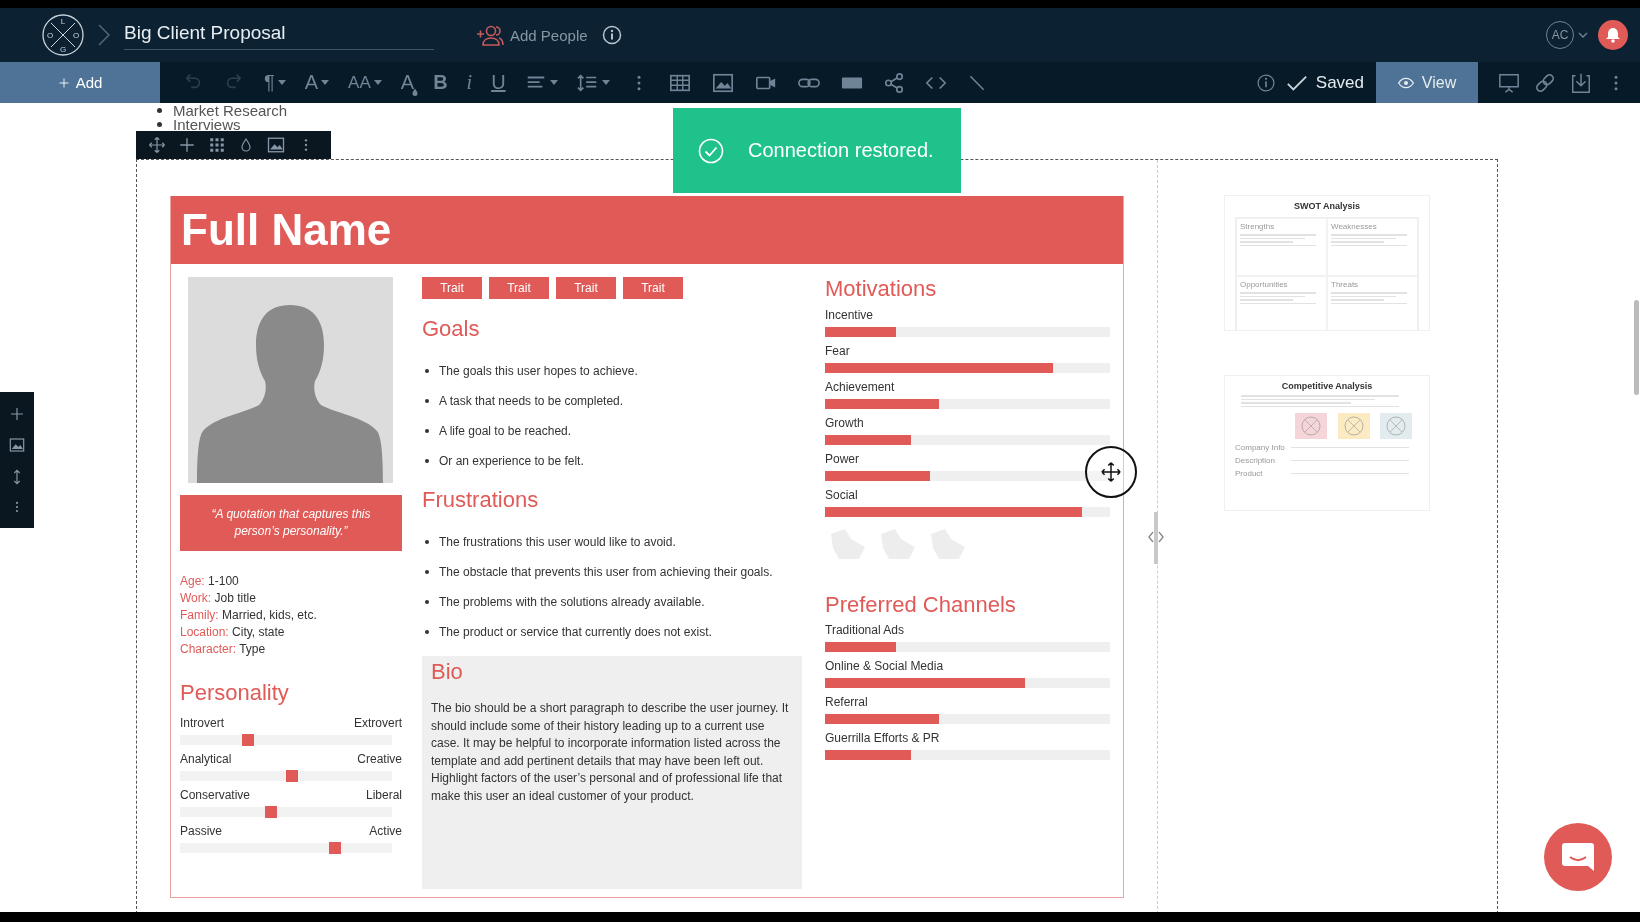  I want to click on slider-label: Conservative, so click(215, 795).